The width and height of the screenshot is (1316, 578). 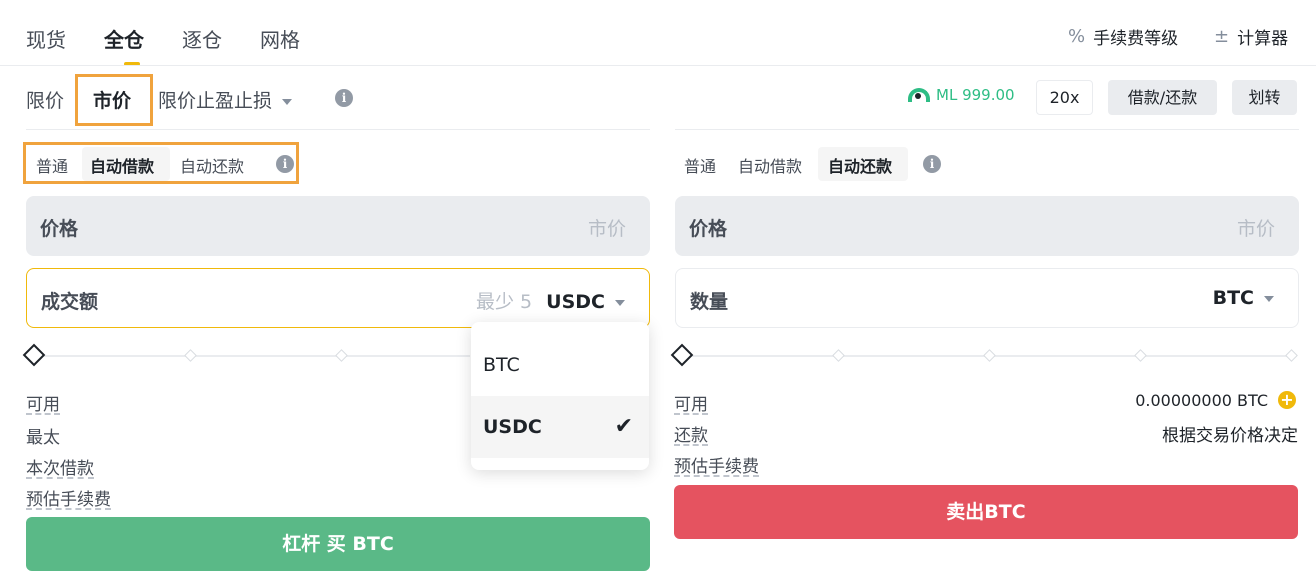 I want to click on calculator-label: 计算器, so click(x=1263, y=39).